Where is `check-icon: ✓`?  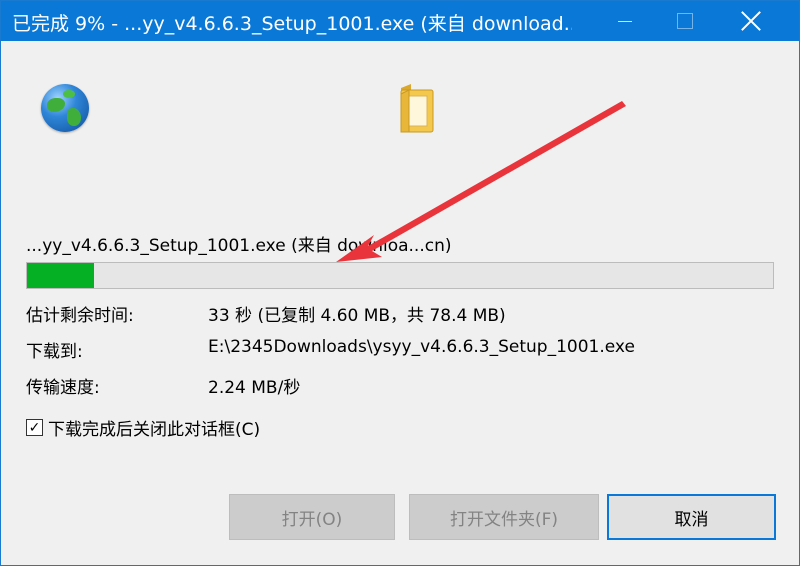
check-icon: ✓ is located at coordinates (34, 427).